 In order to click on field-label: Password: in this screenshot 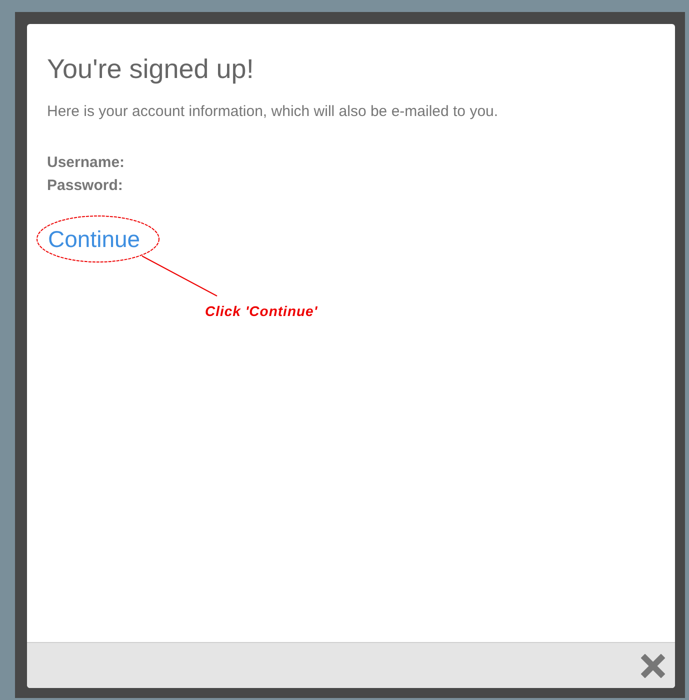, I will do `click(85, 185)`.